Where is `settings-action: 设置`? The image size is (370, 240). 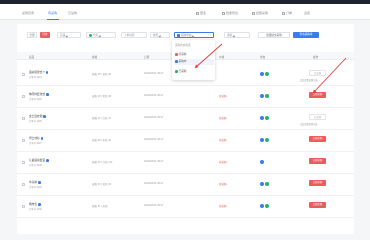 settings-action: 设置 is located at coordinates (307, 13).